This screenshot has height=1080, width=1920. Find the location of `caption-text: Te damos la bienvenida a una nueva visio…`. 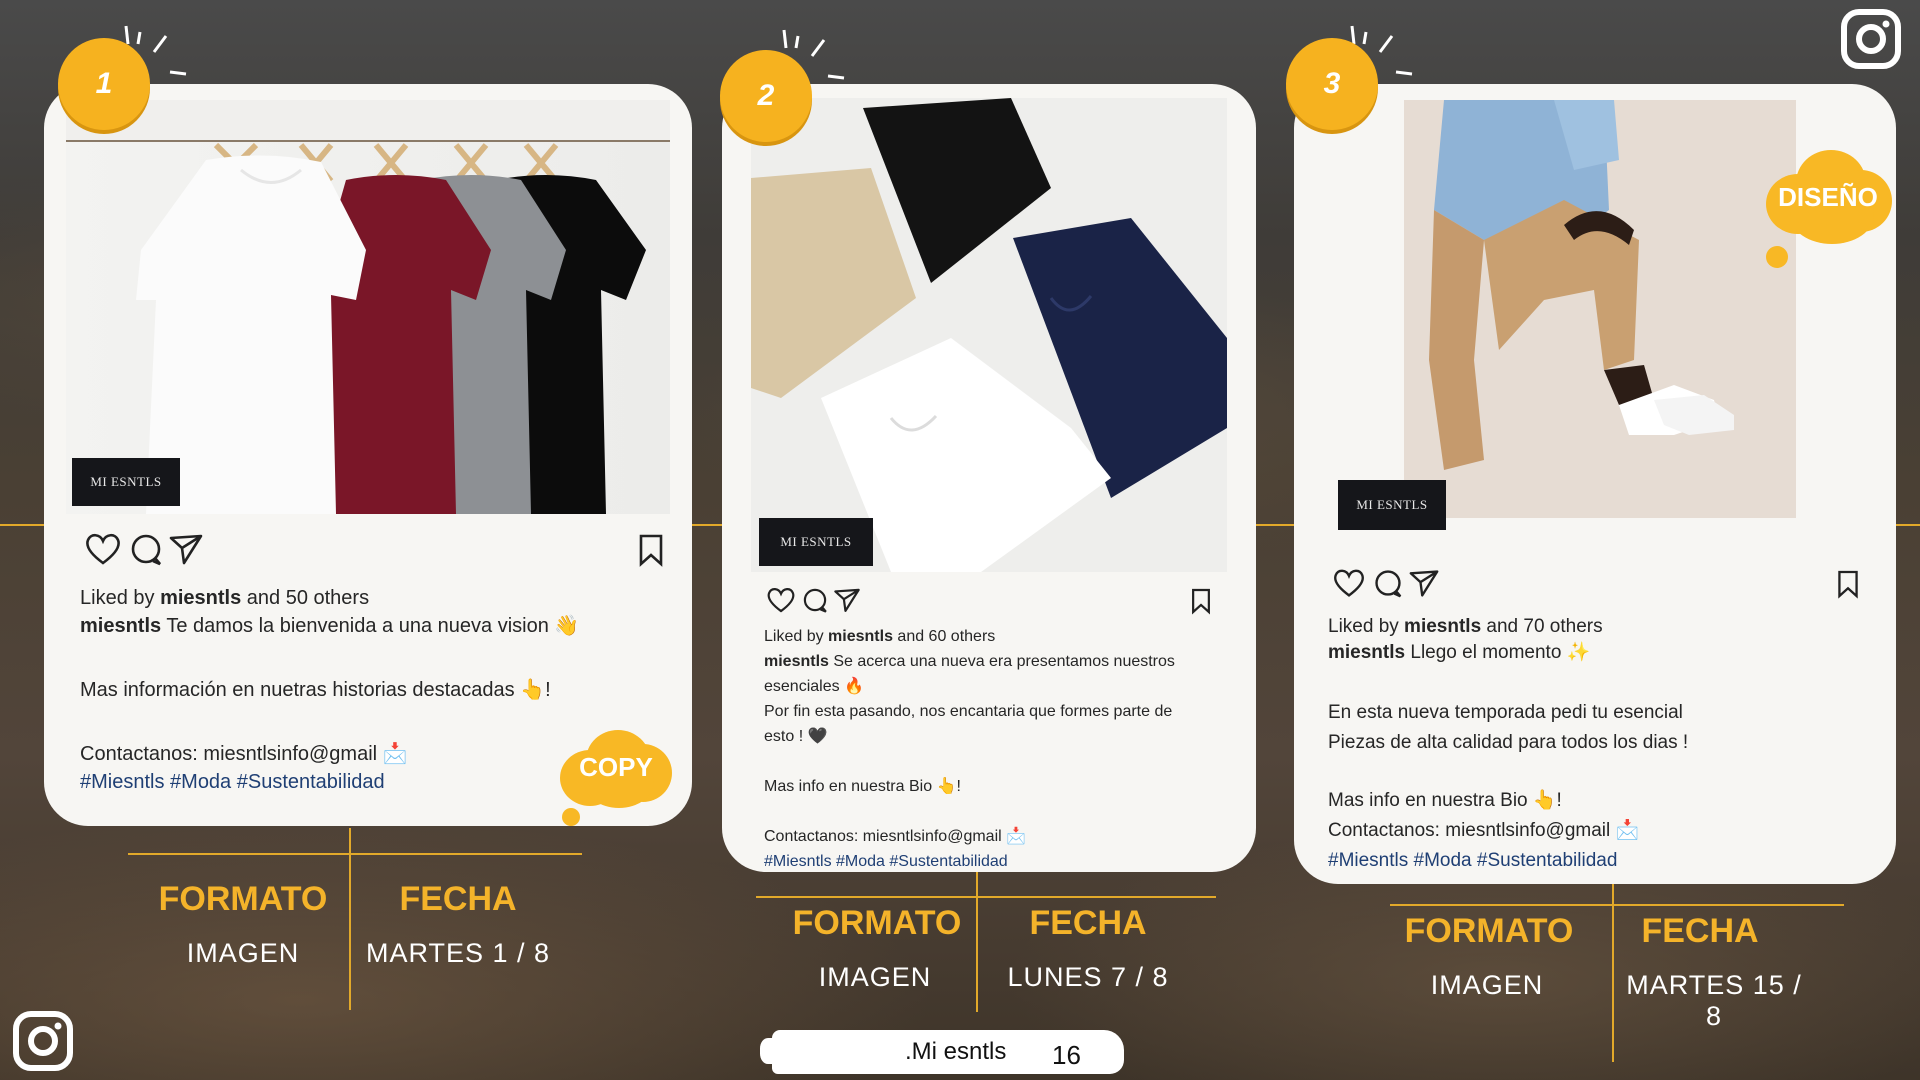

caption-text: Te damos la bienvenida a una nueva visio… is located at coordinates (370, 626).